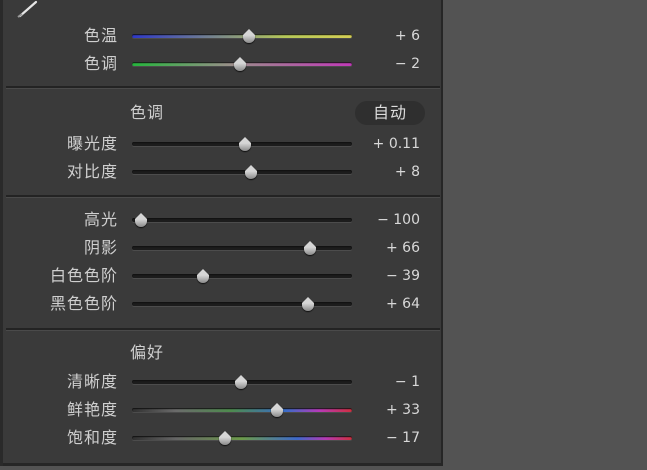  I want to click on auto-tone-button: 自动, so click(390, 113).